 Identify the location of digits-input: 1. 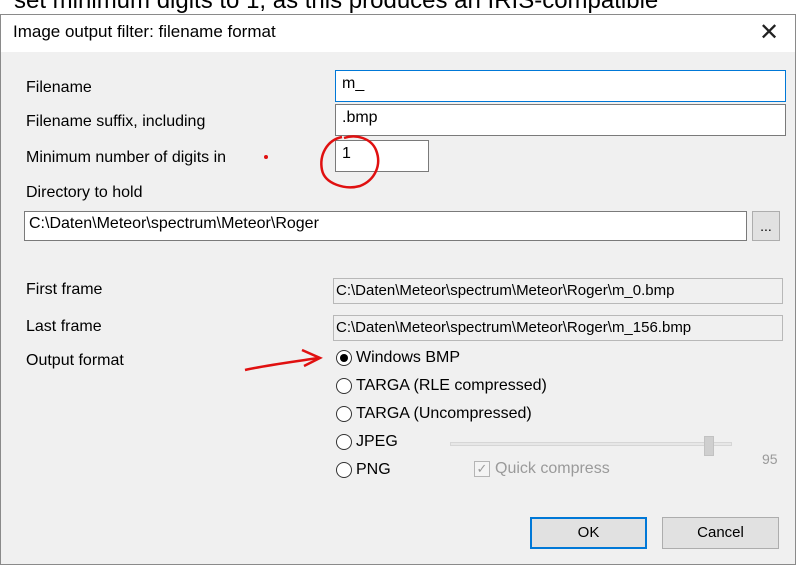
(382, 156).